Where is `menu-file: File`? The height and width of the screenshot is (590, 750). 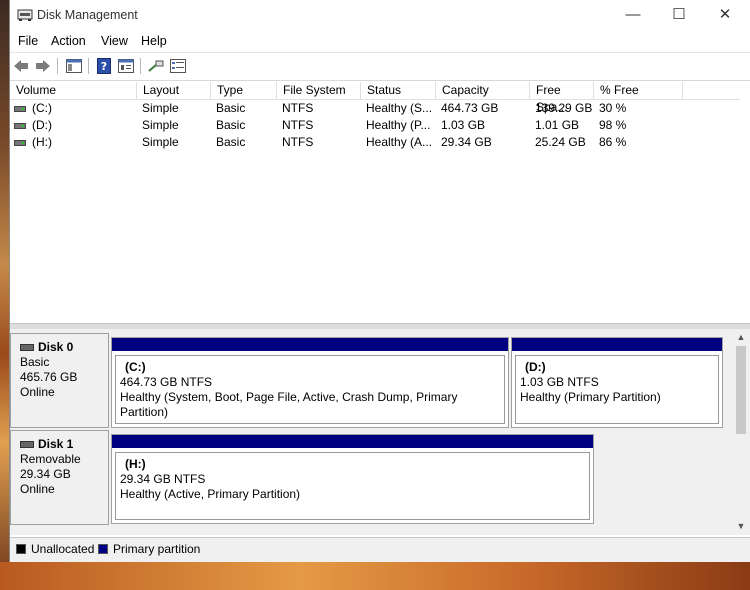 menu-file: File is located at coordinates (28, 41).